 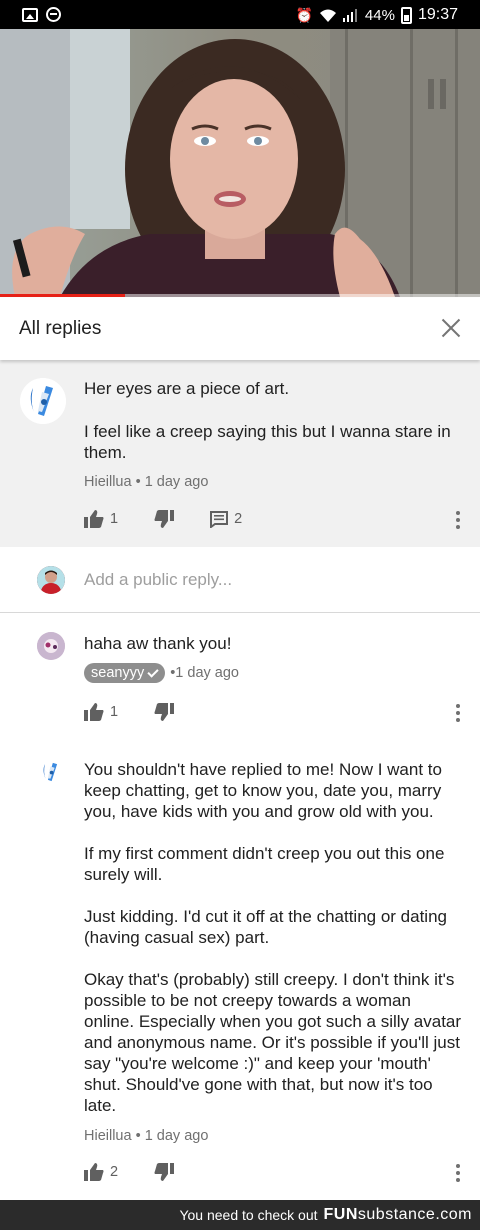 What do you see at coordinates (153, 671) in the screenshot?
I see `verified-check-icon` at bounding box center [153, 671].